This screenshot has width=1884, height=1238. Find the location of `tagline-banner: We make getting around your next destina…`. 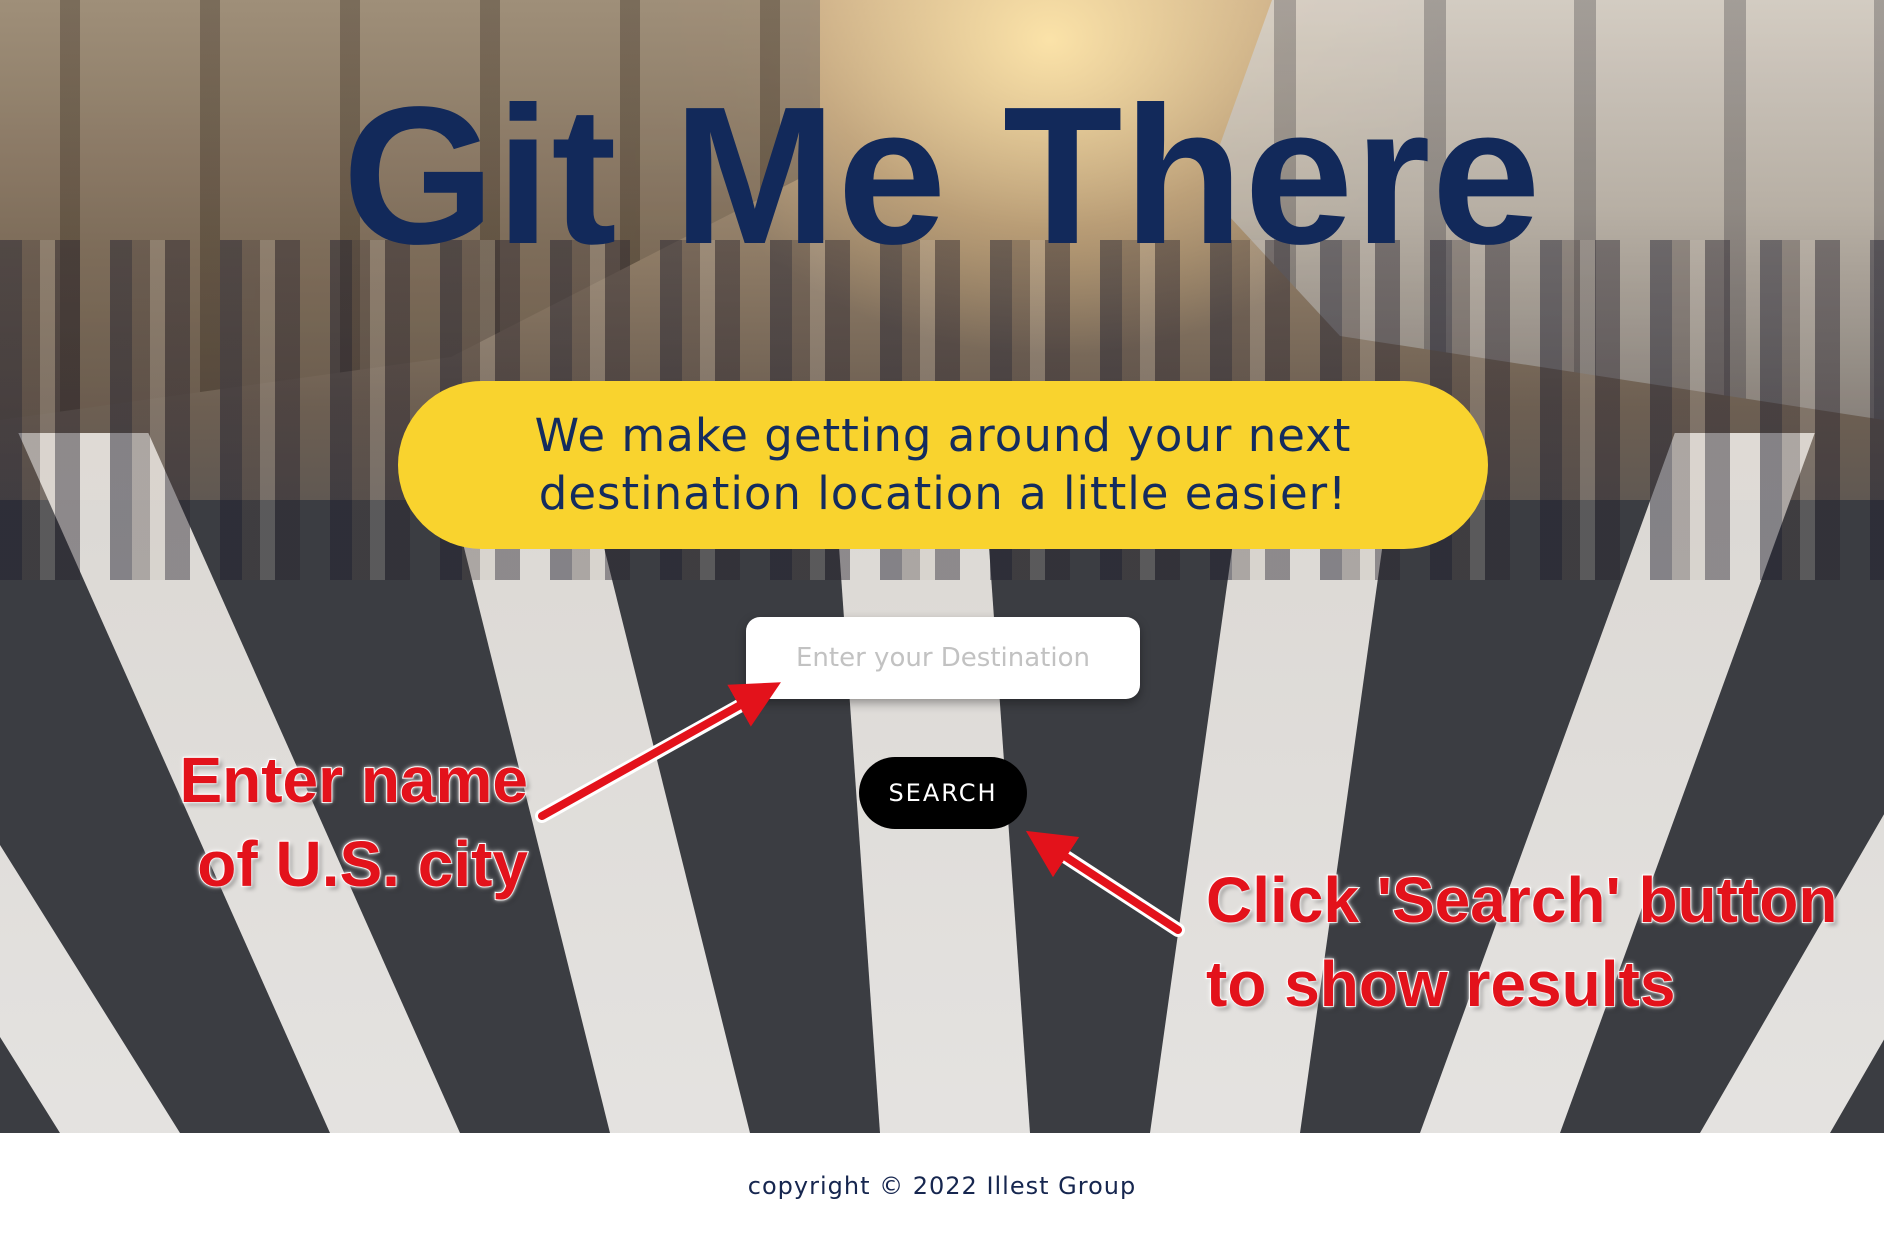

tagline-banner: We make getting around your next destina… is located at coordinates (943, 465).